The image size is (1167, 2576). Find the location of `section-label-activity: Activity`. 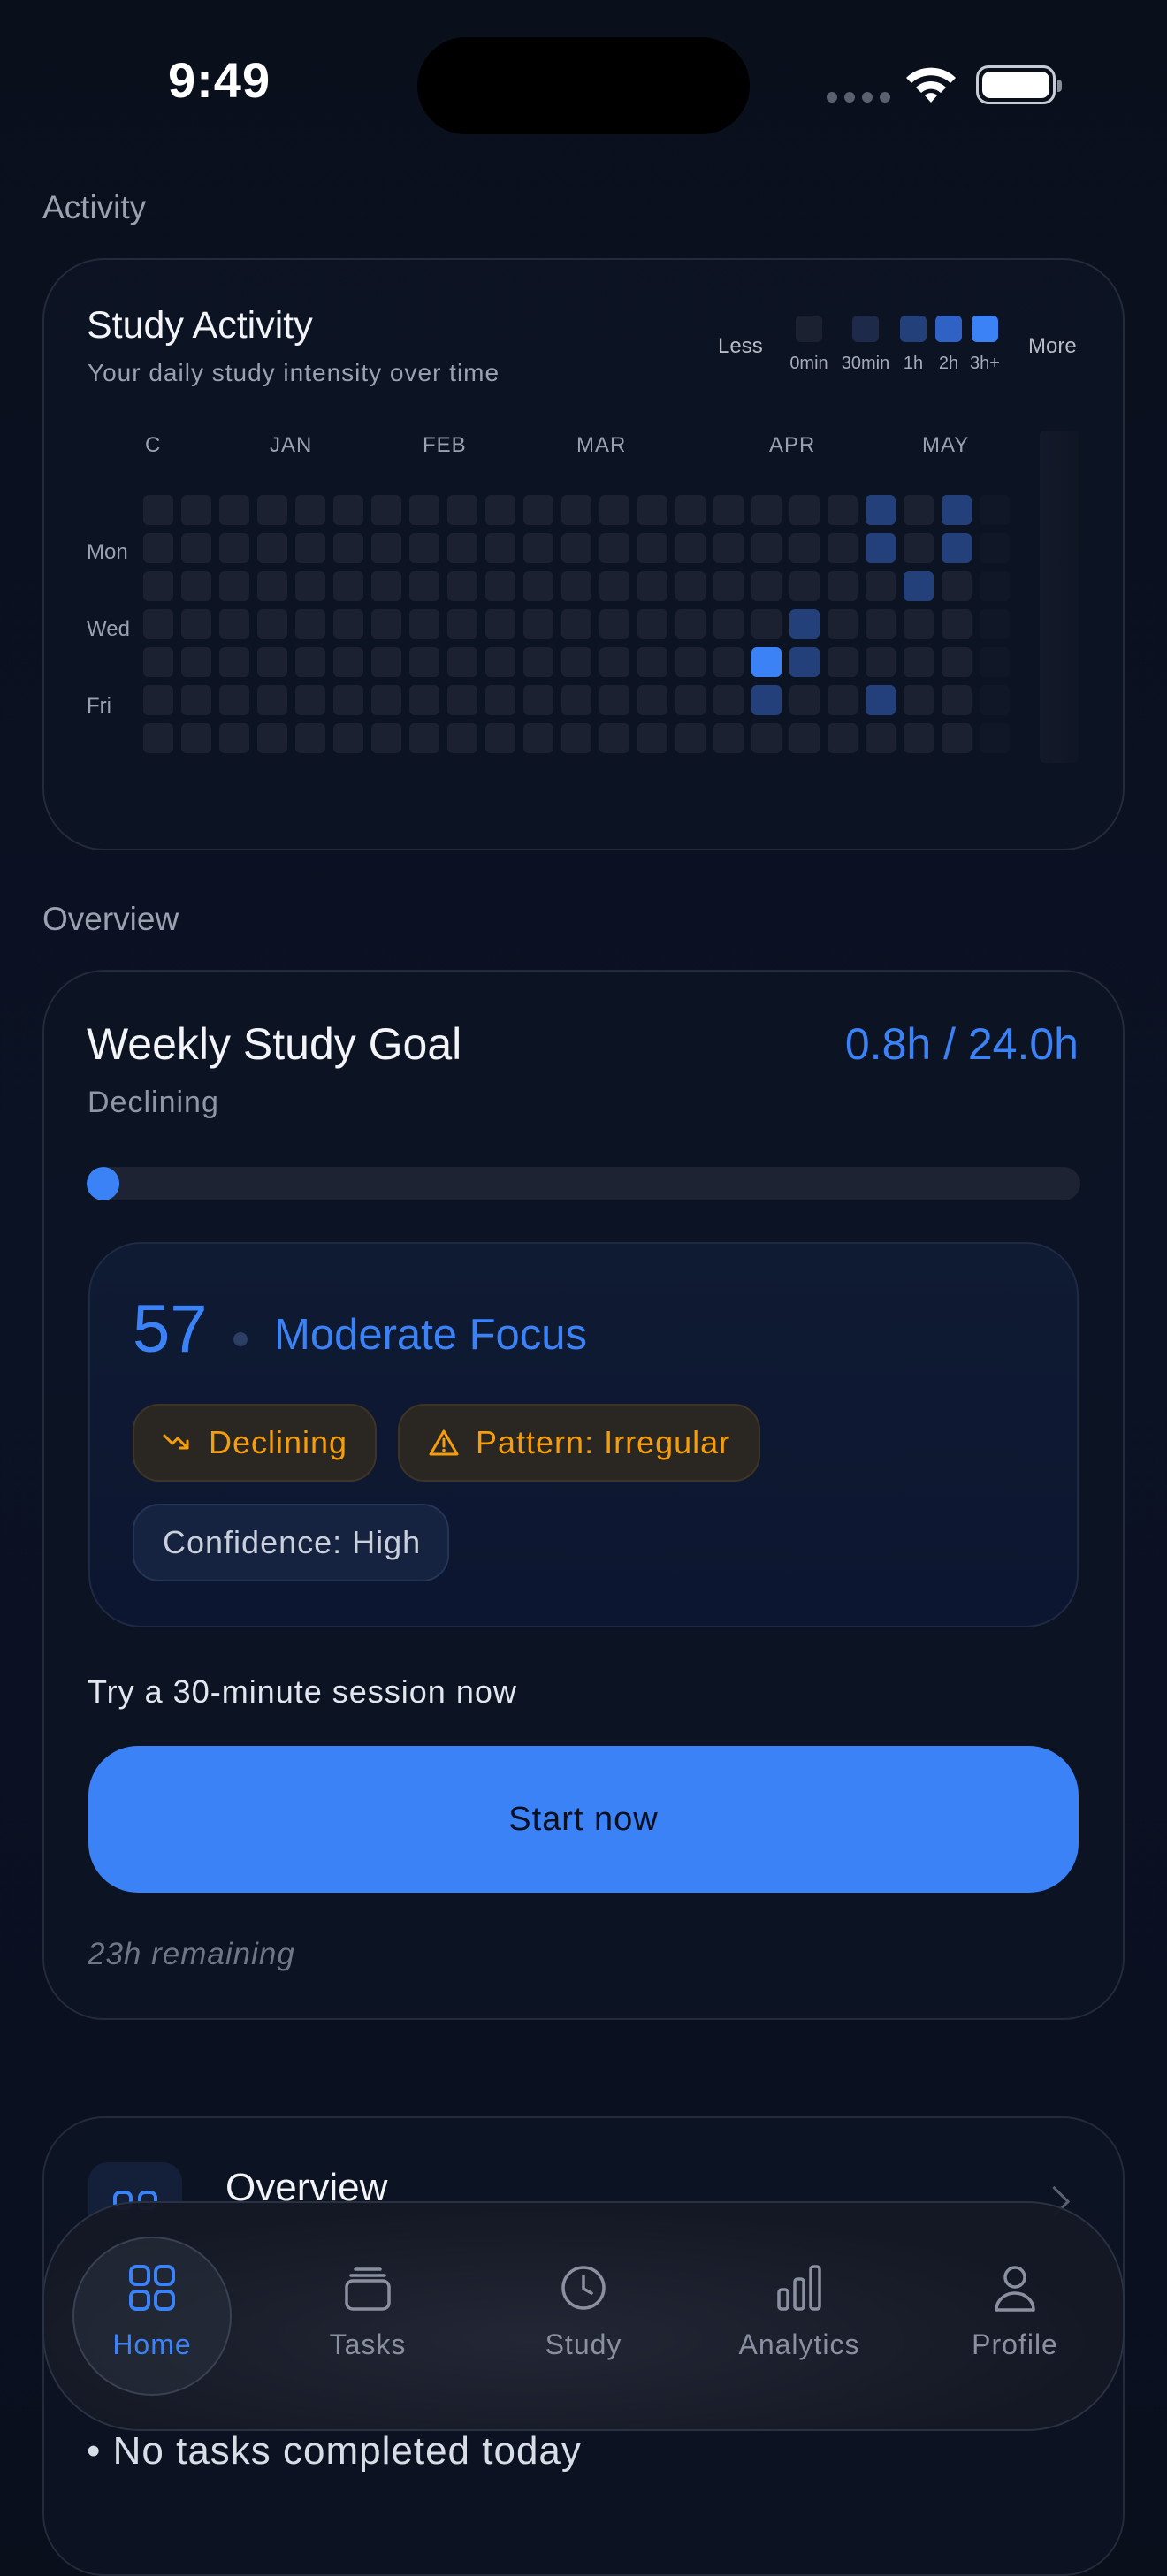

section-label-activity: Activity is located at coordinates (94, 207).